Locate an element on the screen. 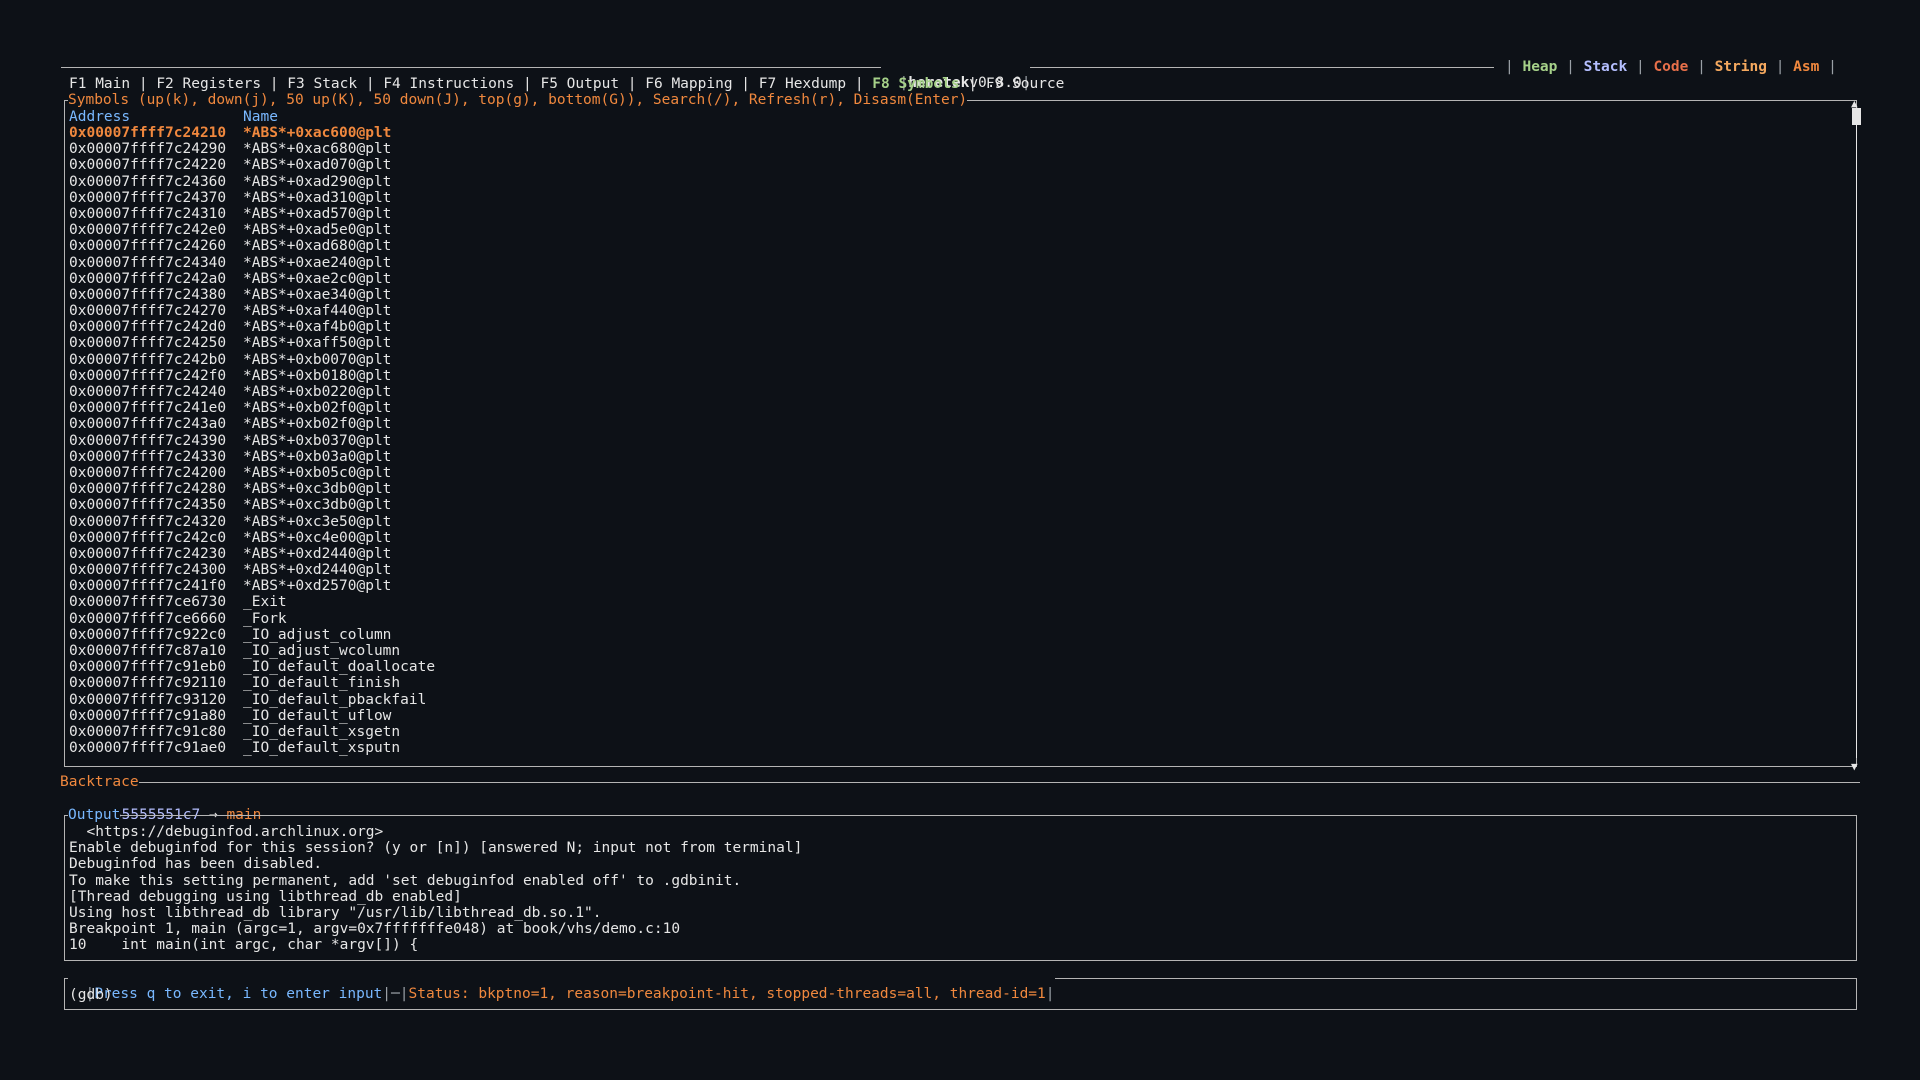 The width and height of the screenshot is (1920, 1080). symbol-row: 0x00007ffff7c24390 *ABS*+0xb0370@plt is located at coordinates (252, 441).